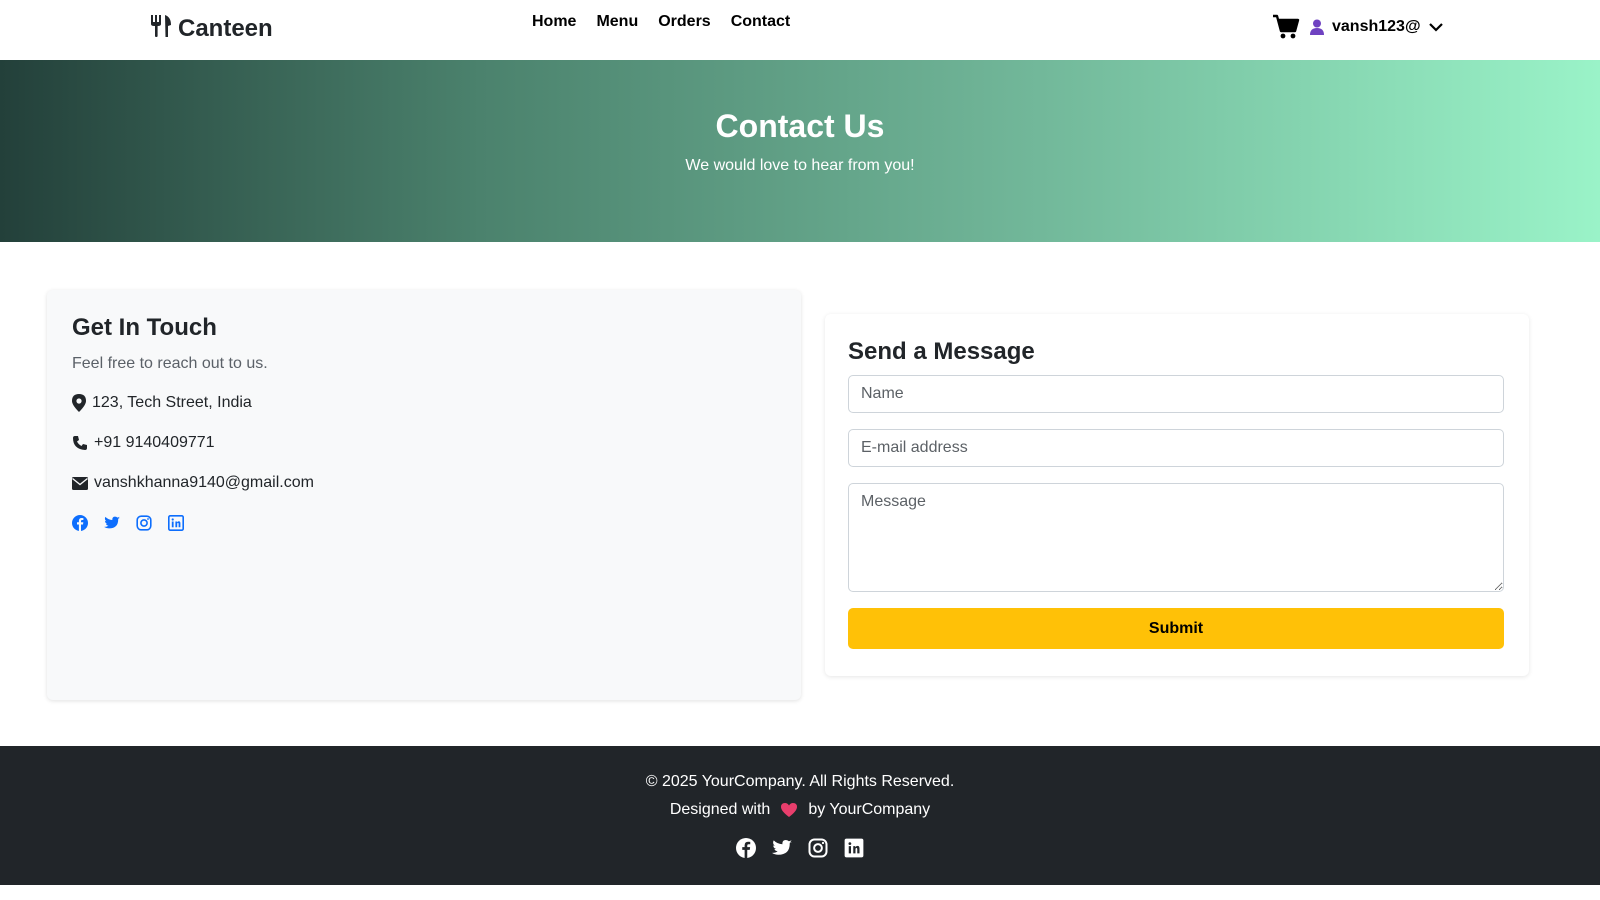 The image size is (1600, 900). I want to click on phone-row: +91 9140409771, so click(143, 443).